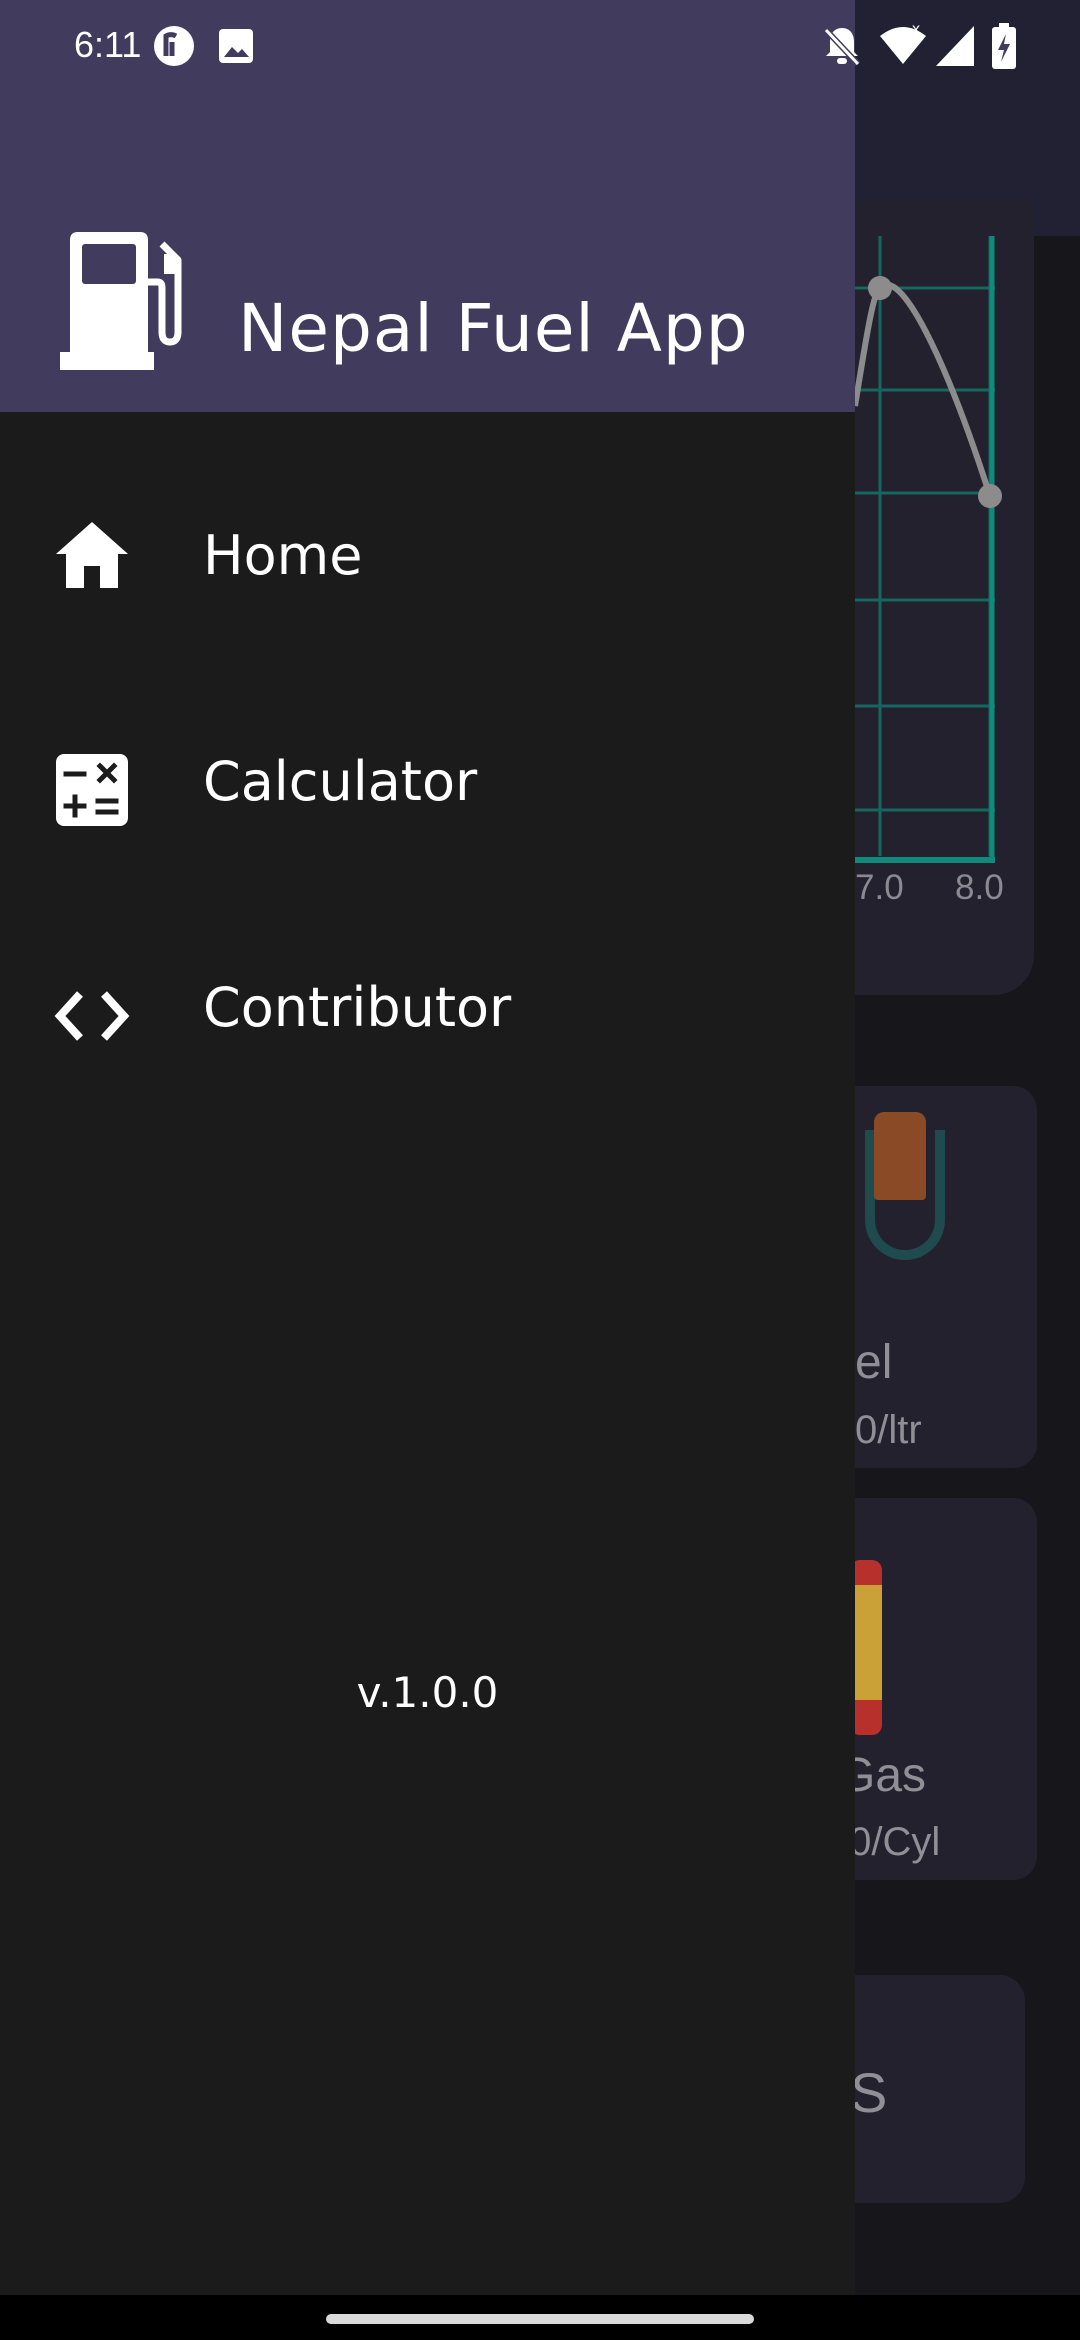 This screenshot has height=2340, width=1080. What do you see at coordinates (869, 2092) in the screenshot?
I see `background-card-text: S` at bounding box center [869, 2092].